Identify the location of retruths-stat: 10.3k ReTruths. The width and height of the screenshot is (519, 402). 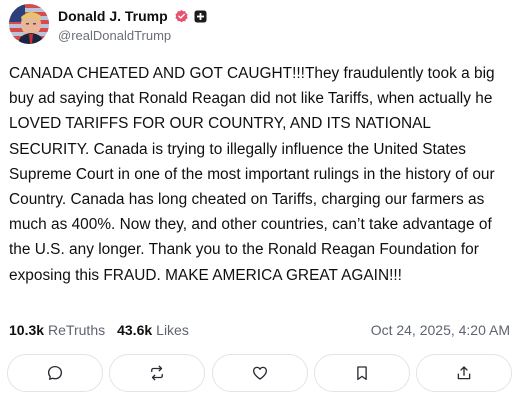
(57, 330).